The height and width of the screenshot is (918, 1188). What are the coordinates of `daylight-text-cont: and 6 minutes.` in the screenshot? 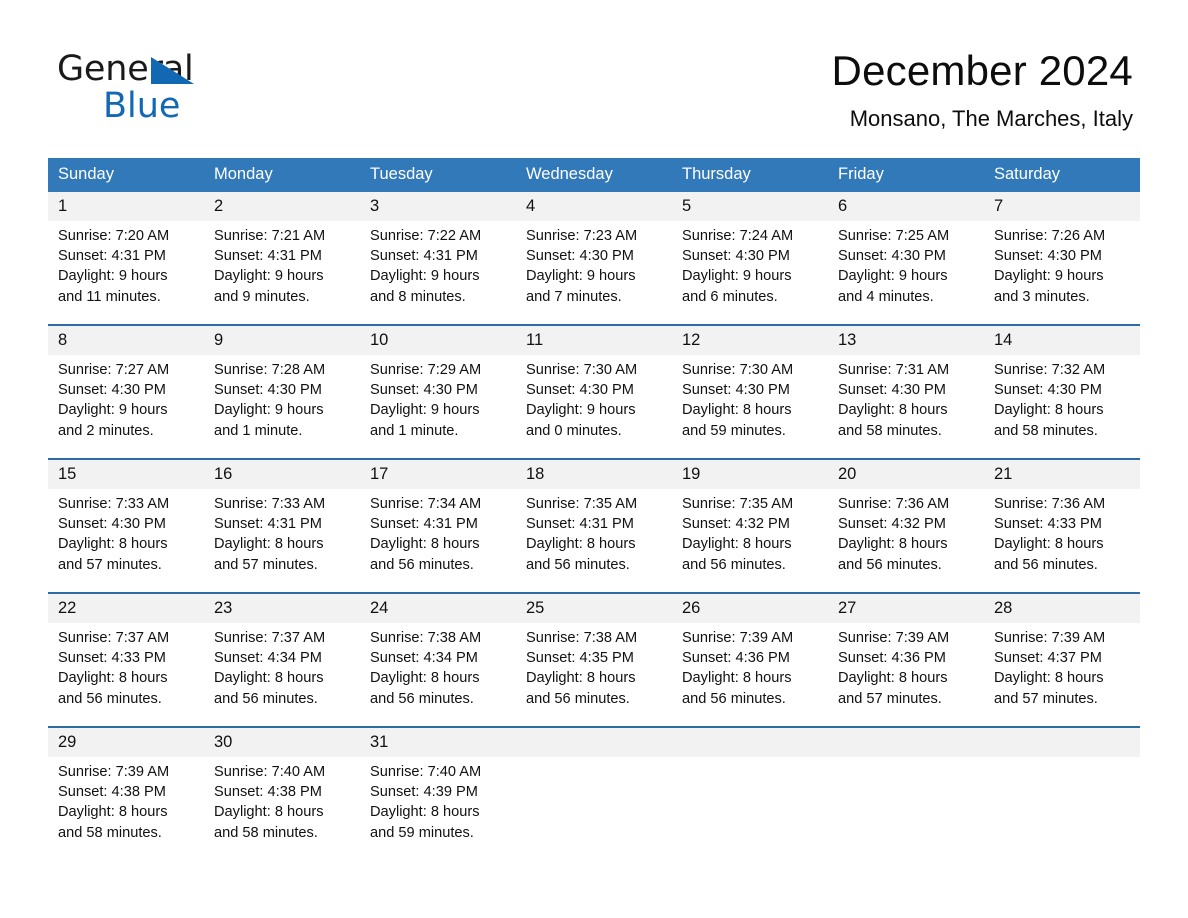 It's located at (730, 296).